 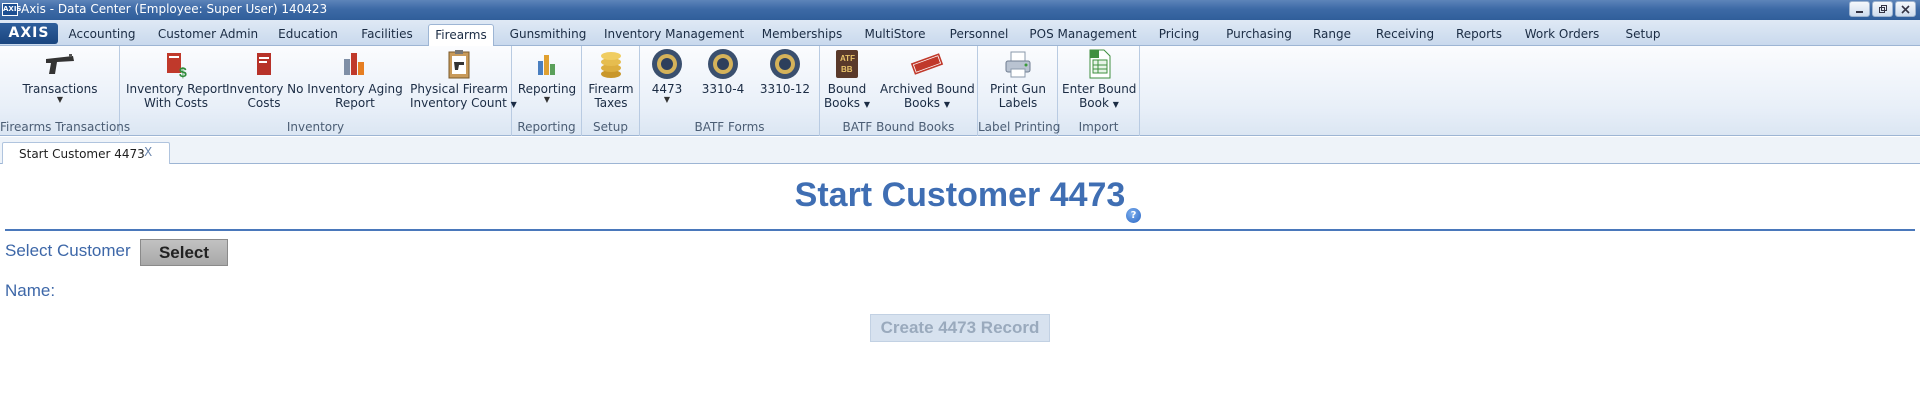 I want to click on close-window-button, so click(x=1905, y=9).